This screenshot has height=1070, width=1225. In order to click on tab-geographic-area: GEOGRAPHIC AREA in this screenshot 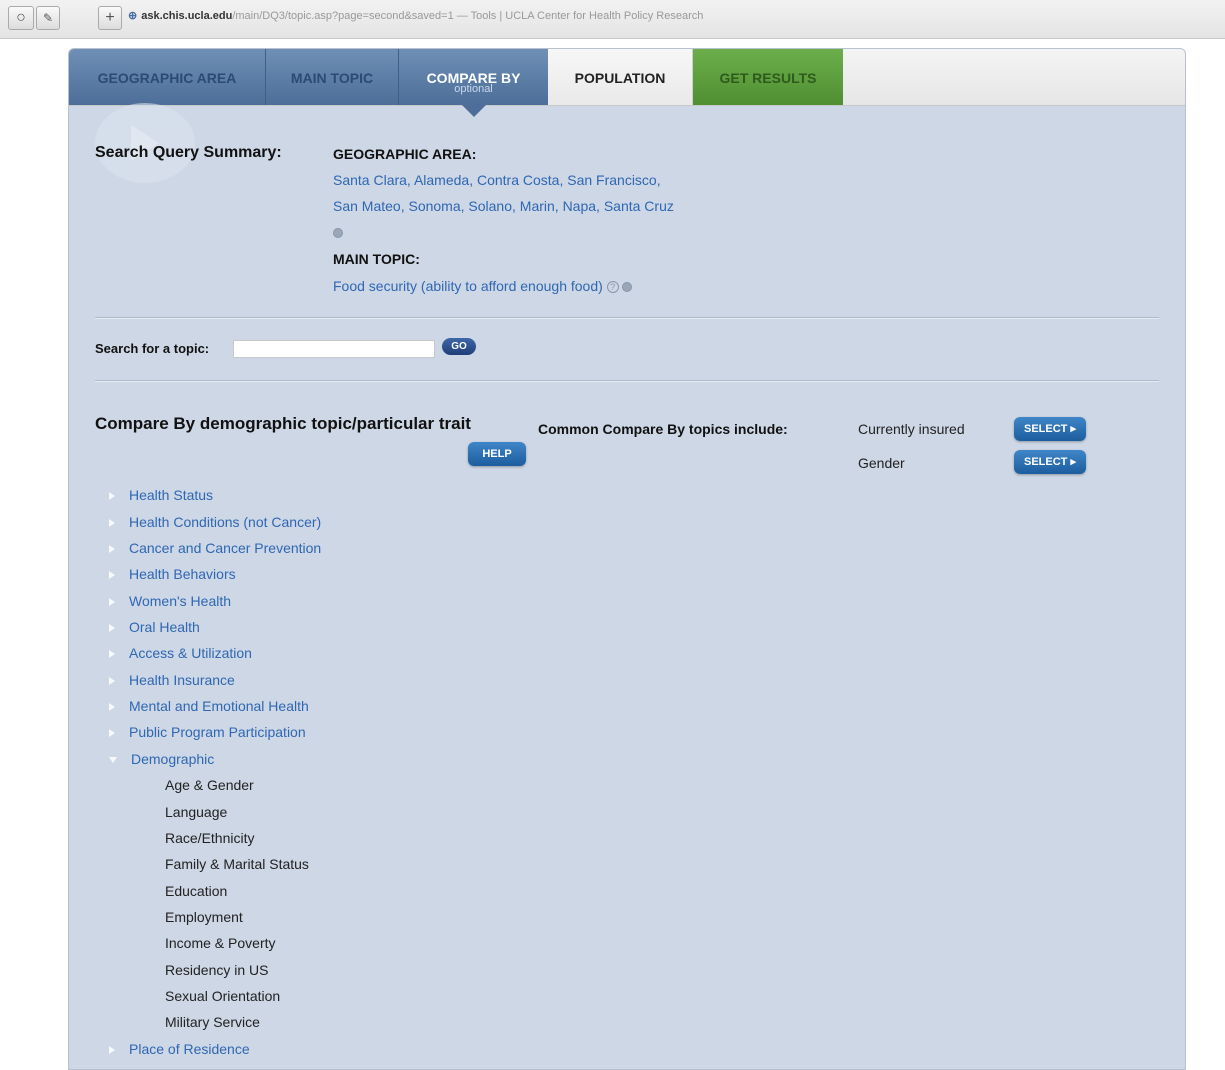, I will do `click(167, 77)`.